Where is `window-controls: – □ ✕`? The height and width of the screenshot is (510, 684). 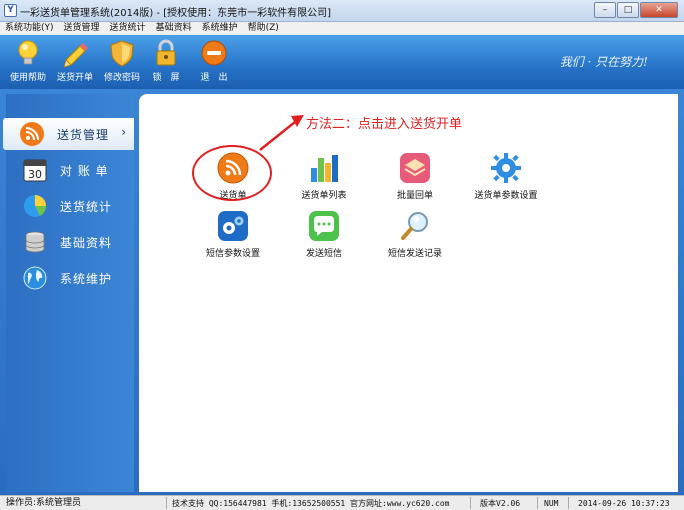
window-controls: – □ ✕ is located at coordinates (635, 10).